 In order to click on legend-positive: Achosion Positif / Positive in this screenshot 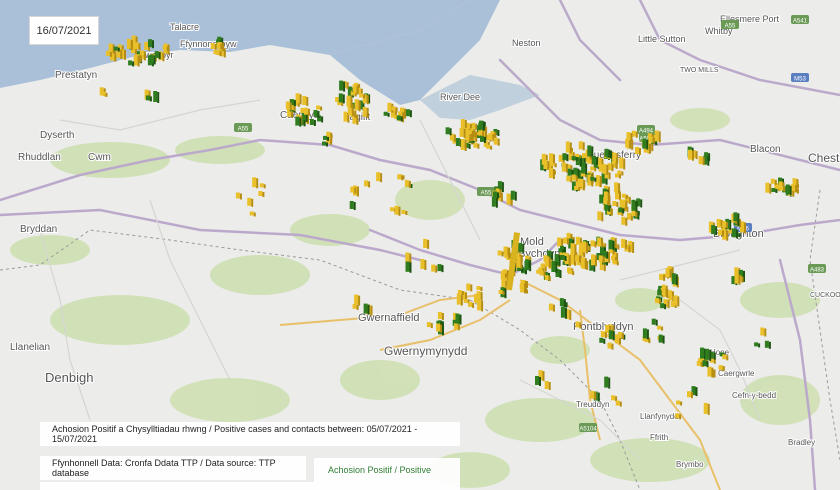, I will do `click(387, 470)`.